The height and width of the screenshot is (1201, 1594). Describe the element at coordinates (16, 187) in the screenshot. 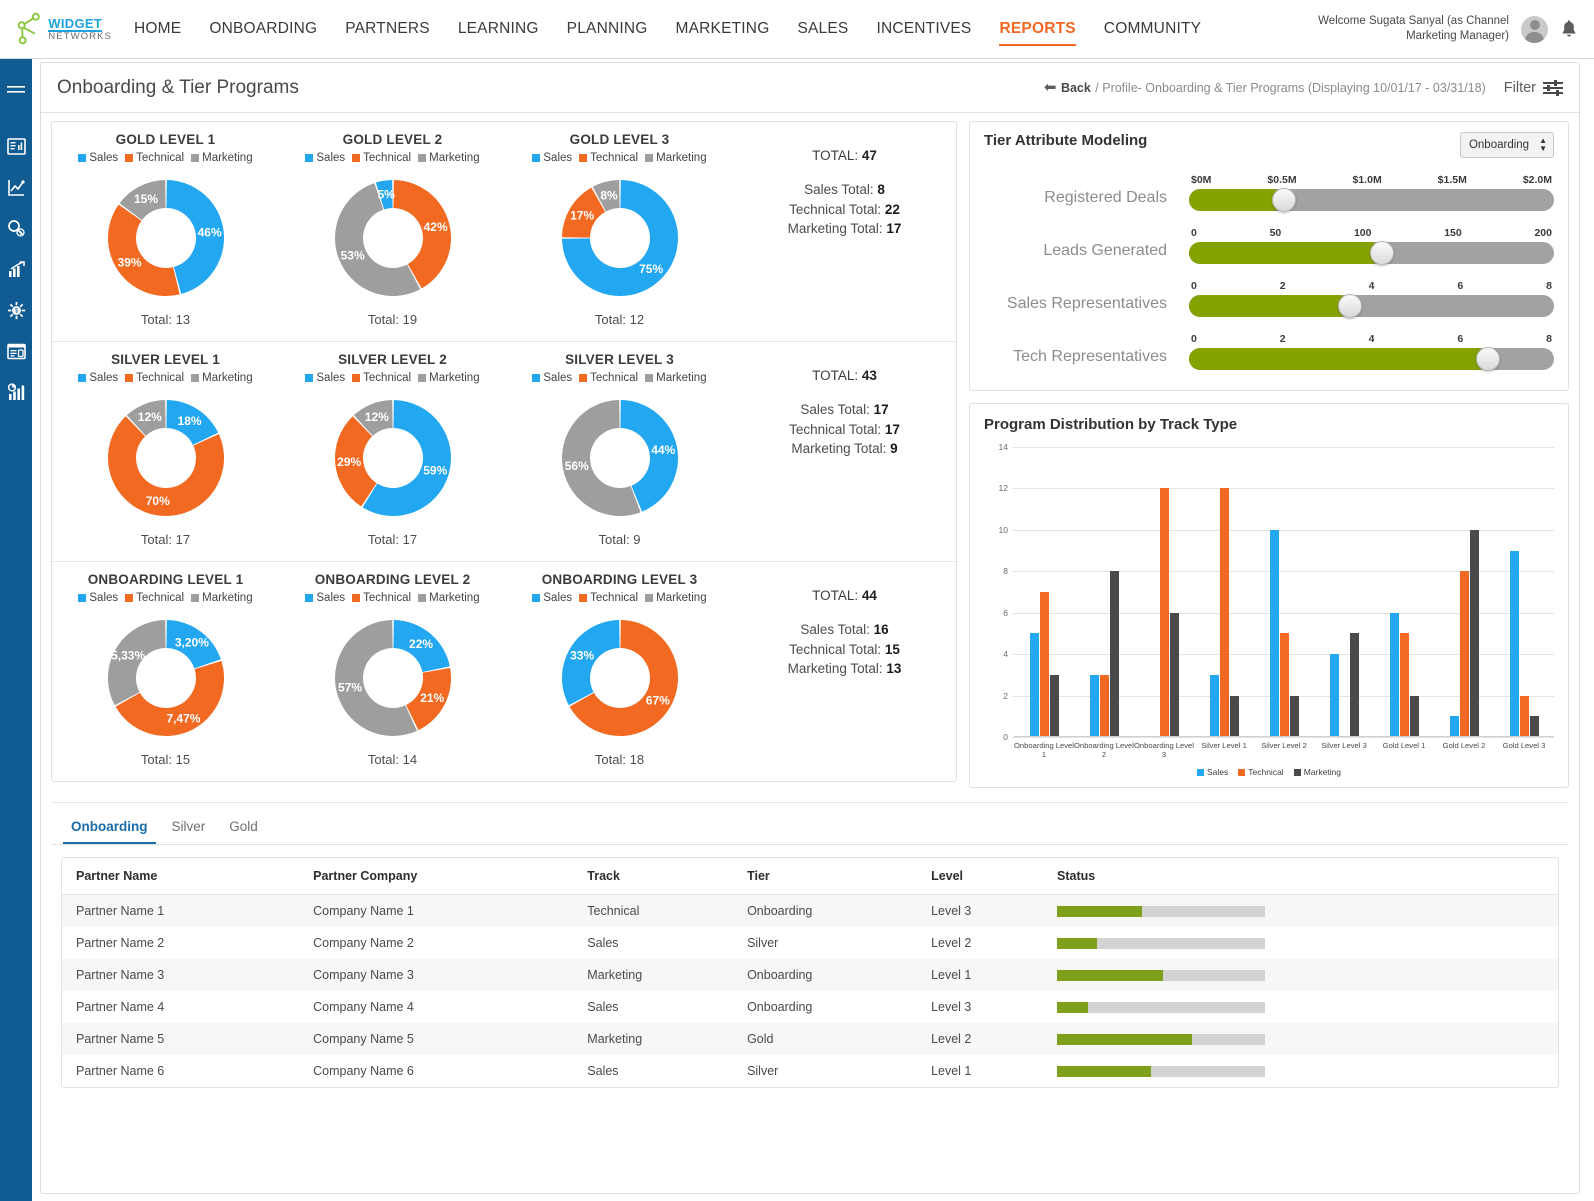

I see `line-chart-icon` at that location.